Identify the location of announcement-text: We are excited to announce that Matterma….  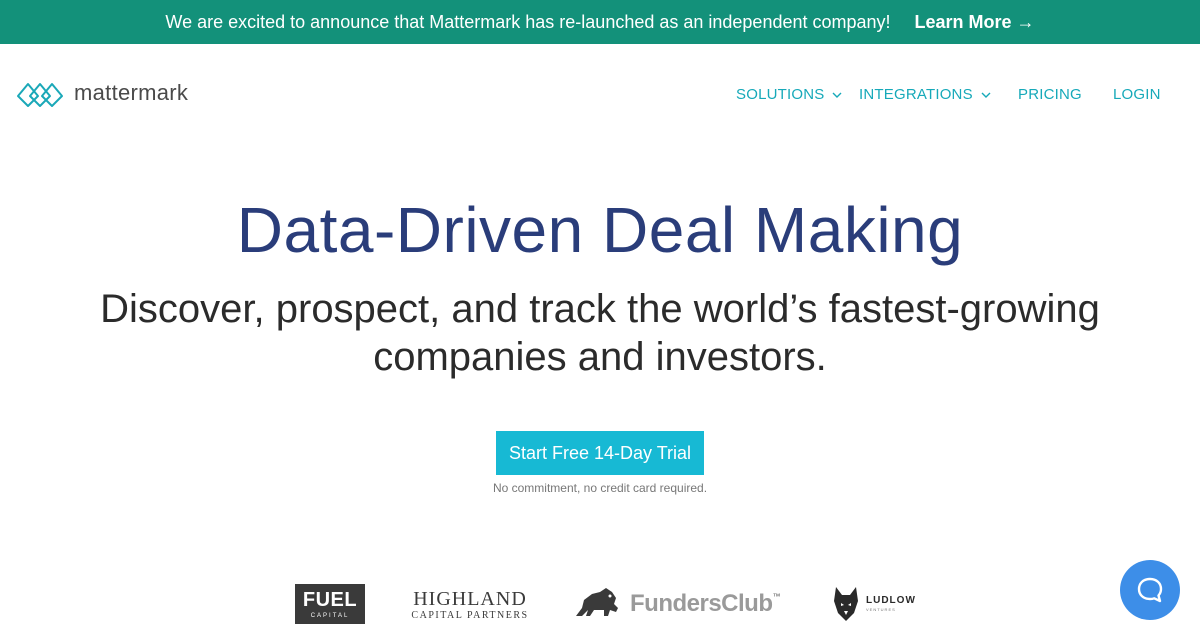
(528, 21).